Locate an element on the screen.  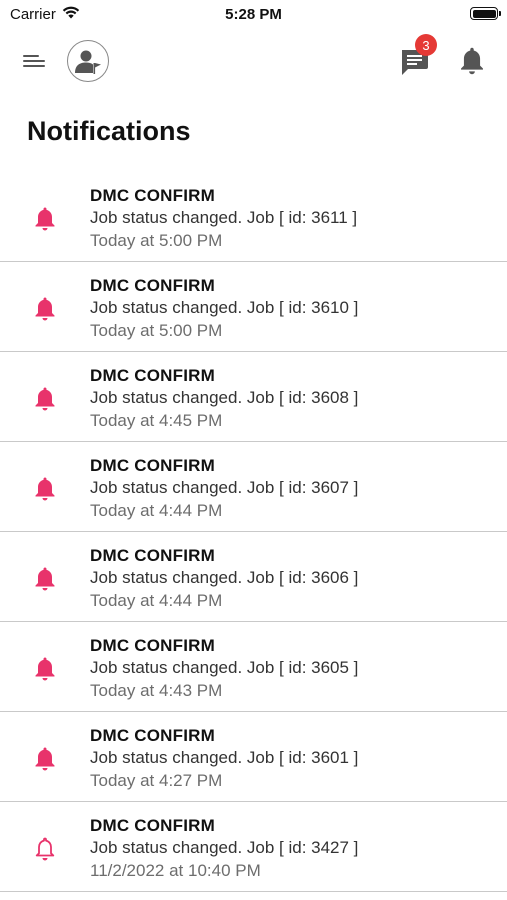
avatar is located at coordinates (88, 61).